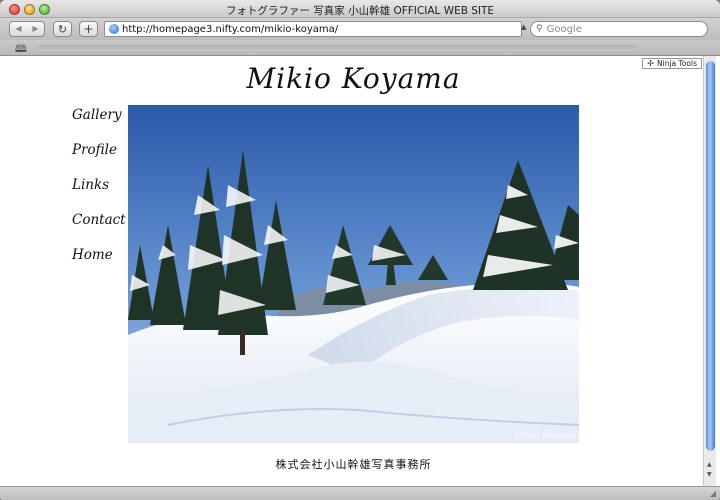 The width and height of the screenshot is (720, 500). Describe the element at coordinates (337, 48) in the screenshot. I see `bookmarks-area` at that location.